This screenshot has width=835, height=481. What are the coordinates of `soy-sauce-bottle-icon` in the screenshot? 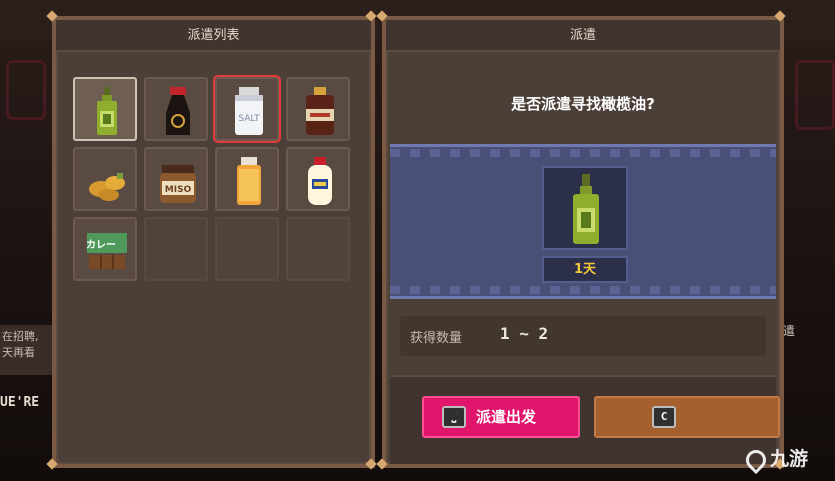 It's located at (178, 111).